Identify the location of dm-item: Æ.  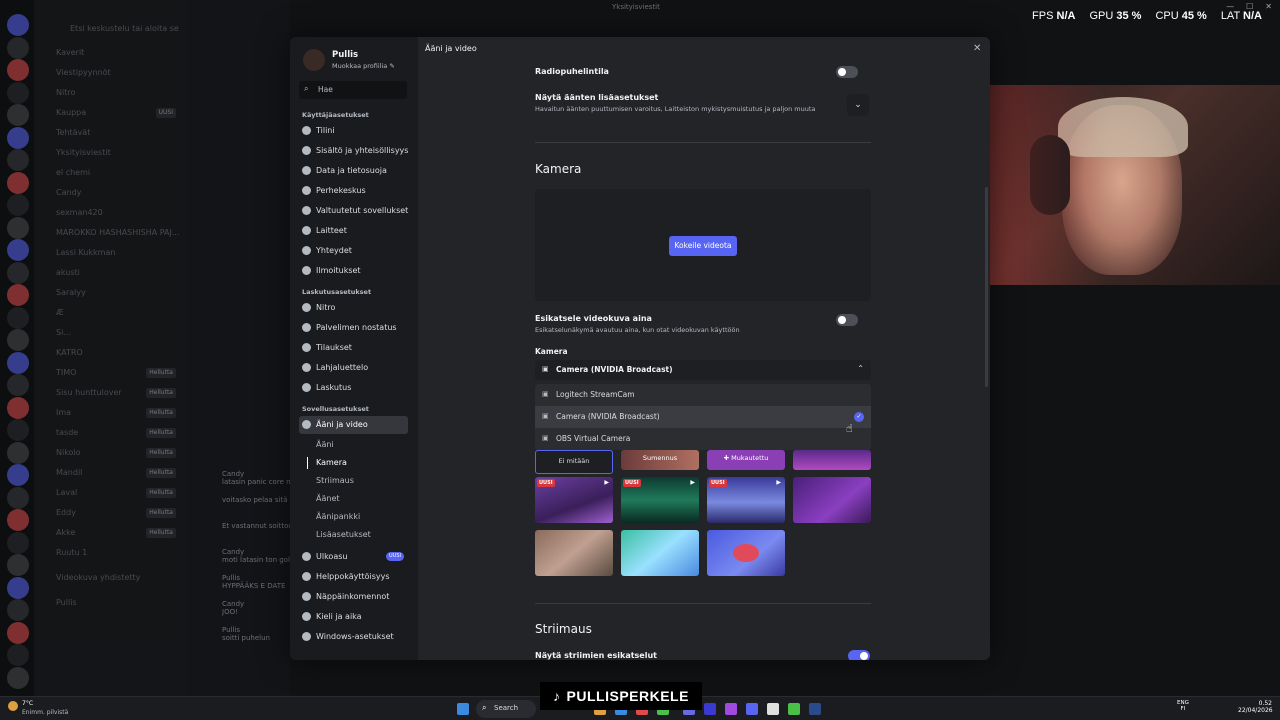
(114, 313).